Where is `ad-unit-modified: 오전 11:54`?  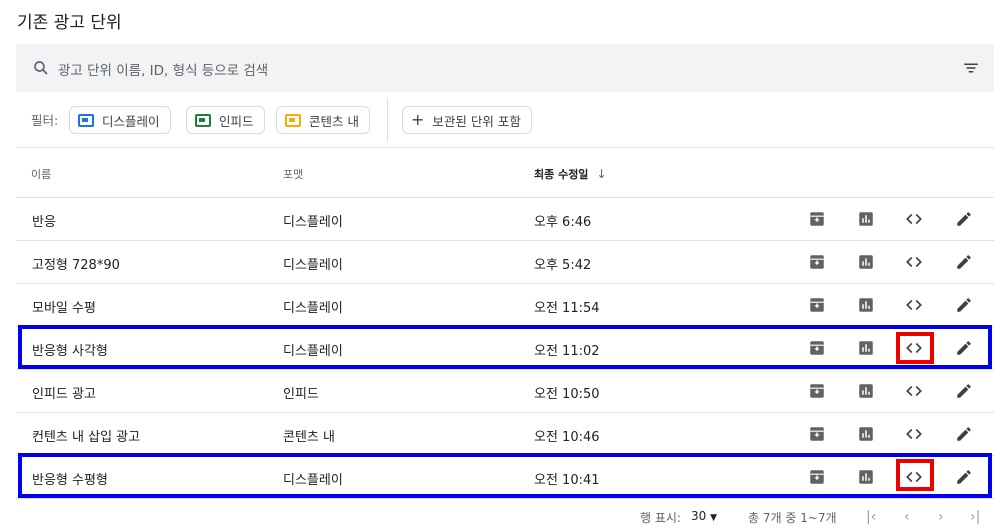 ad-unit-modified: 오전 11:54 is located at coordinates (567, 308).